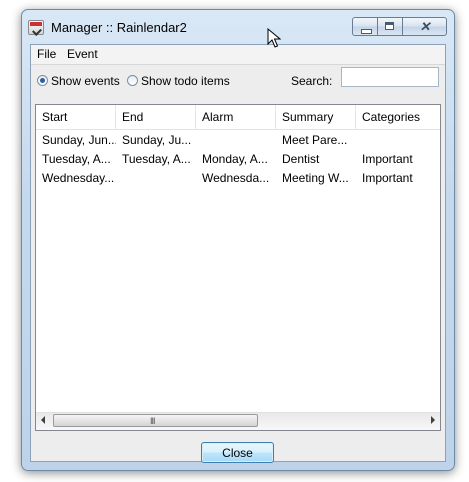  I want to click on scroll-left-icon, so click(43, 420).